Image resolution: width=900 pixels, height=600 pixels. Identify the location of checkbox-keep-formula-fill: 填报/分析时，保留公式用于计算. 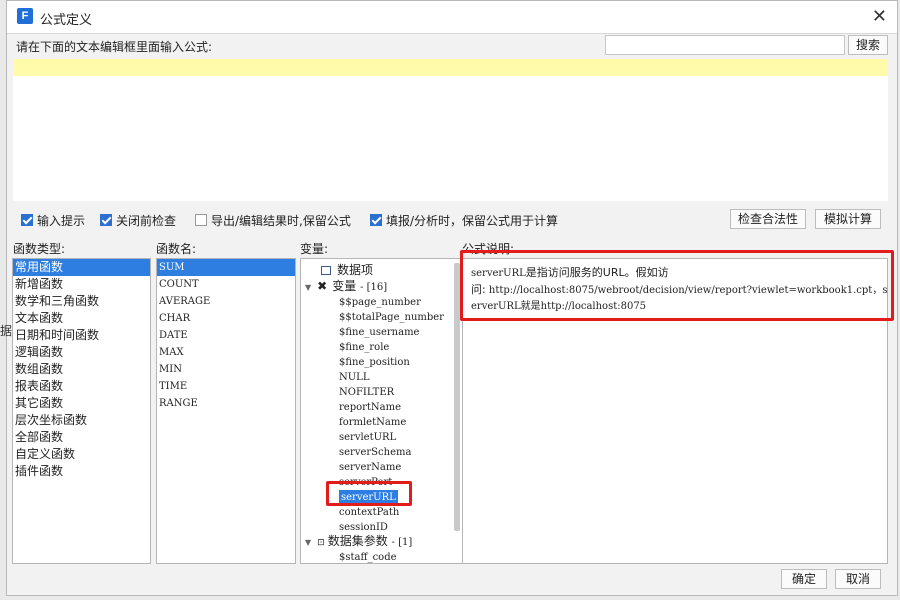
(464, 220).